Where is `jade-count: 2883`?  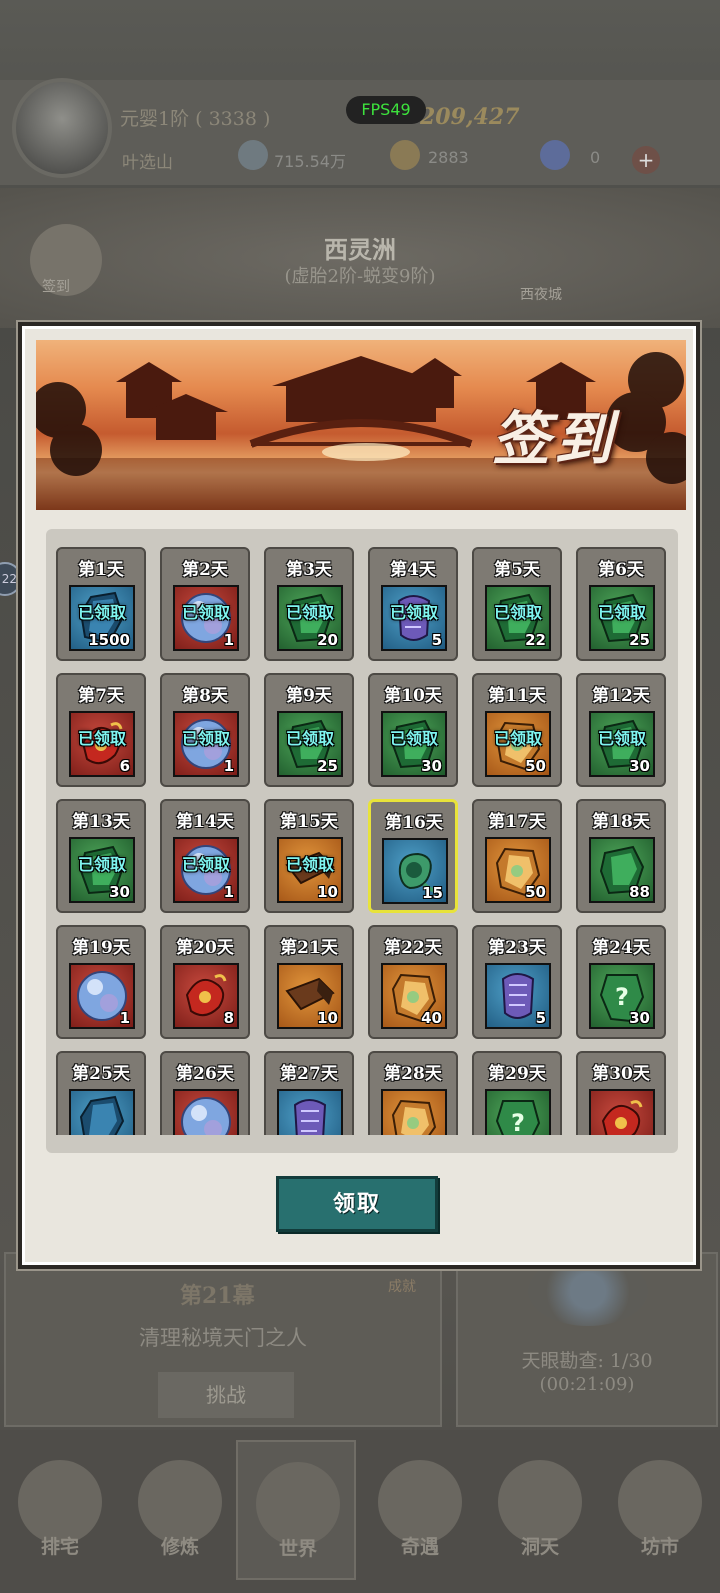
jade-count: 2883 is located at coordinates (448, 157).